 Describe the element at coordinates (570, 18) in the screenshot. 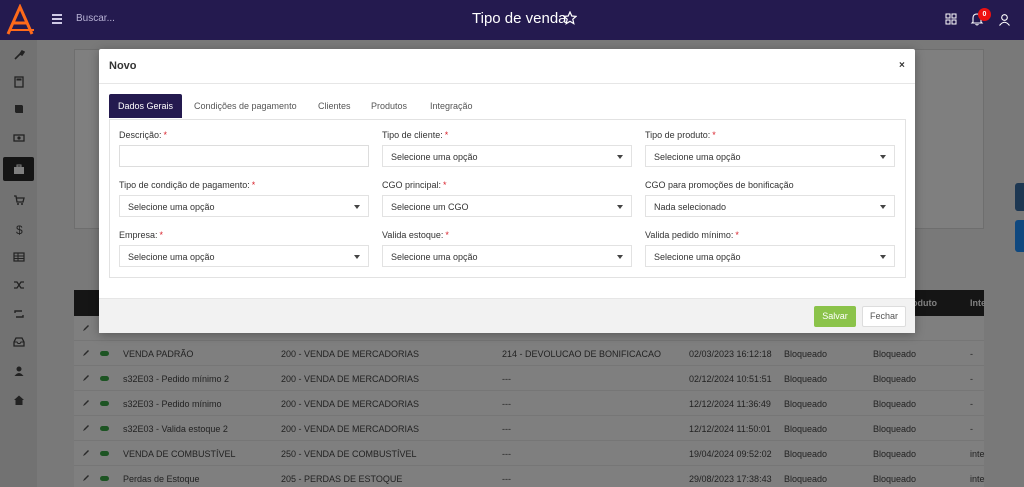

I see `star-icon` at that location.